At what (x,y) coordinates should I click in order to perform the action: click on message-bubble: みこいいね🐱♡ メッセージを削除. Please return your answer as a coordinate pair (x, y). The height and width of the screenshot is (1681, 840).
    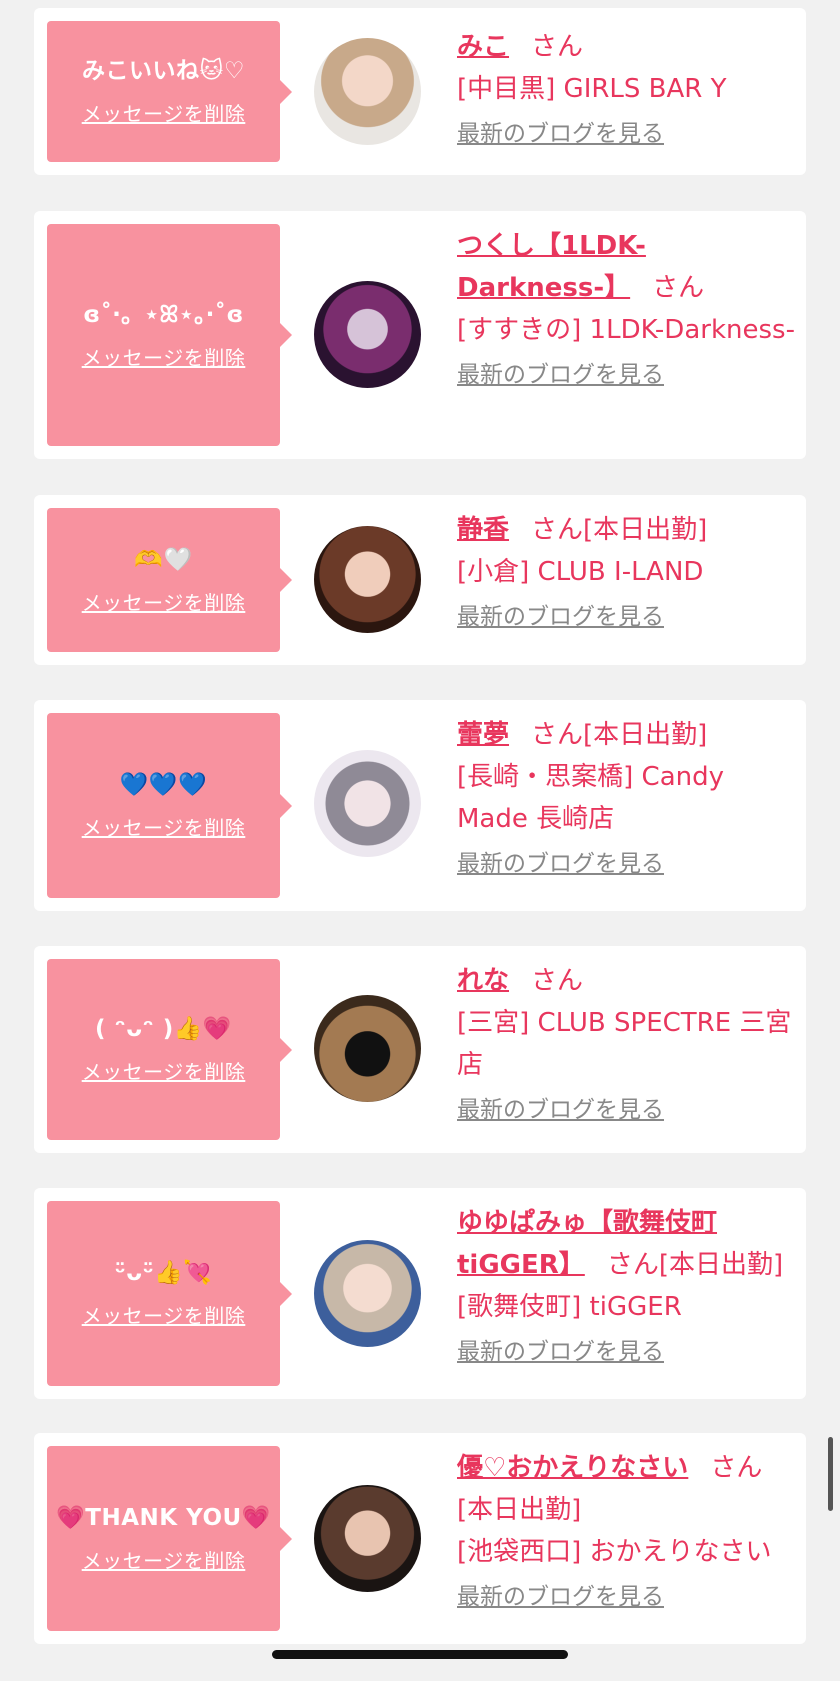
    Looking at the image, I should click on (169, 91).